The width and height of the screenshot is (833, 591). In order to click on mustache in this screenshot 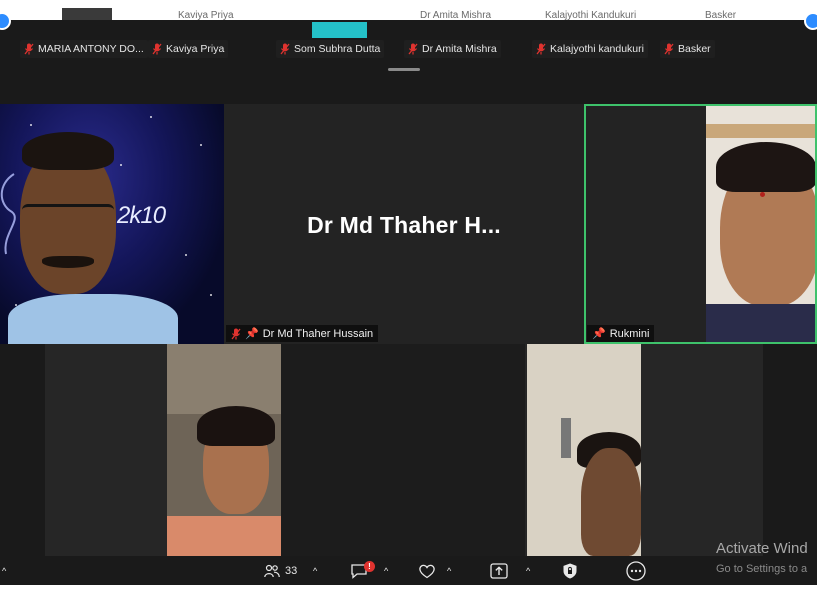, I will do `click(68, 262)`.